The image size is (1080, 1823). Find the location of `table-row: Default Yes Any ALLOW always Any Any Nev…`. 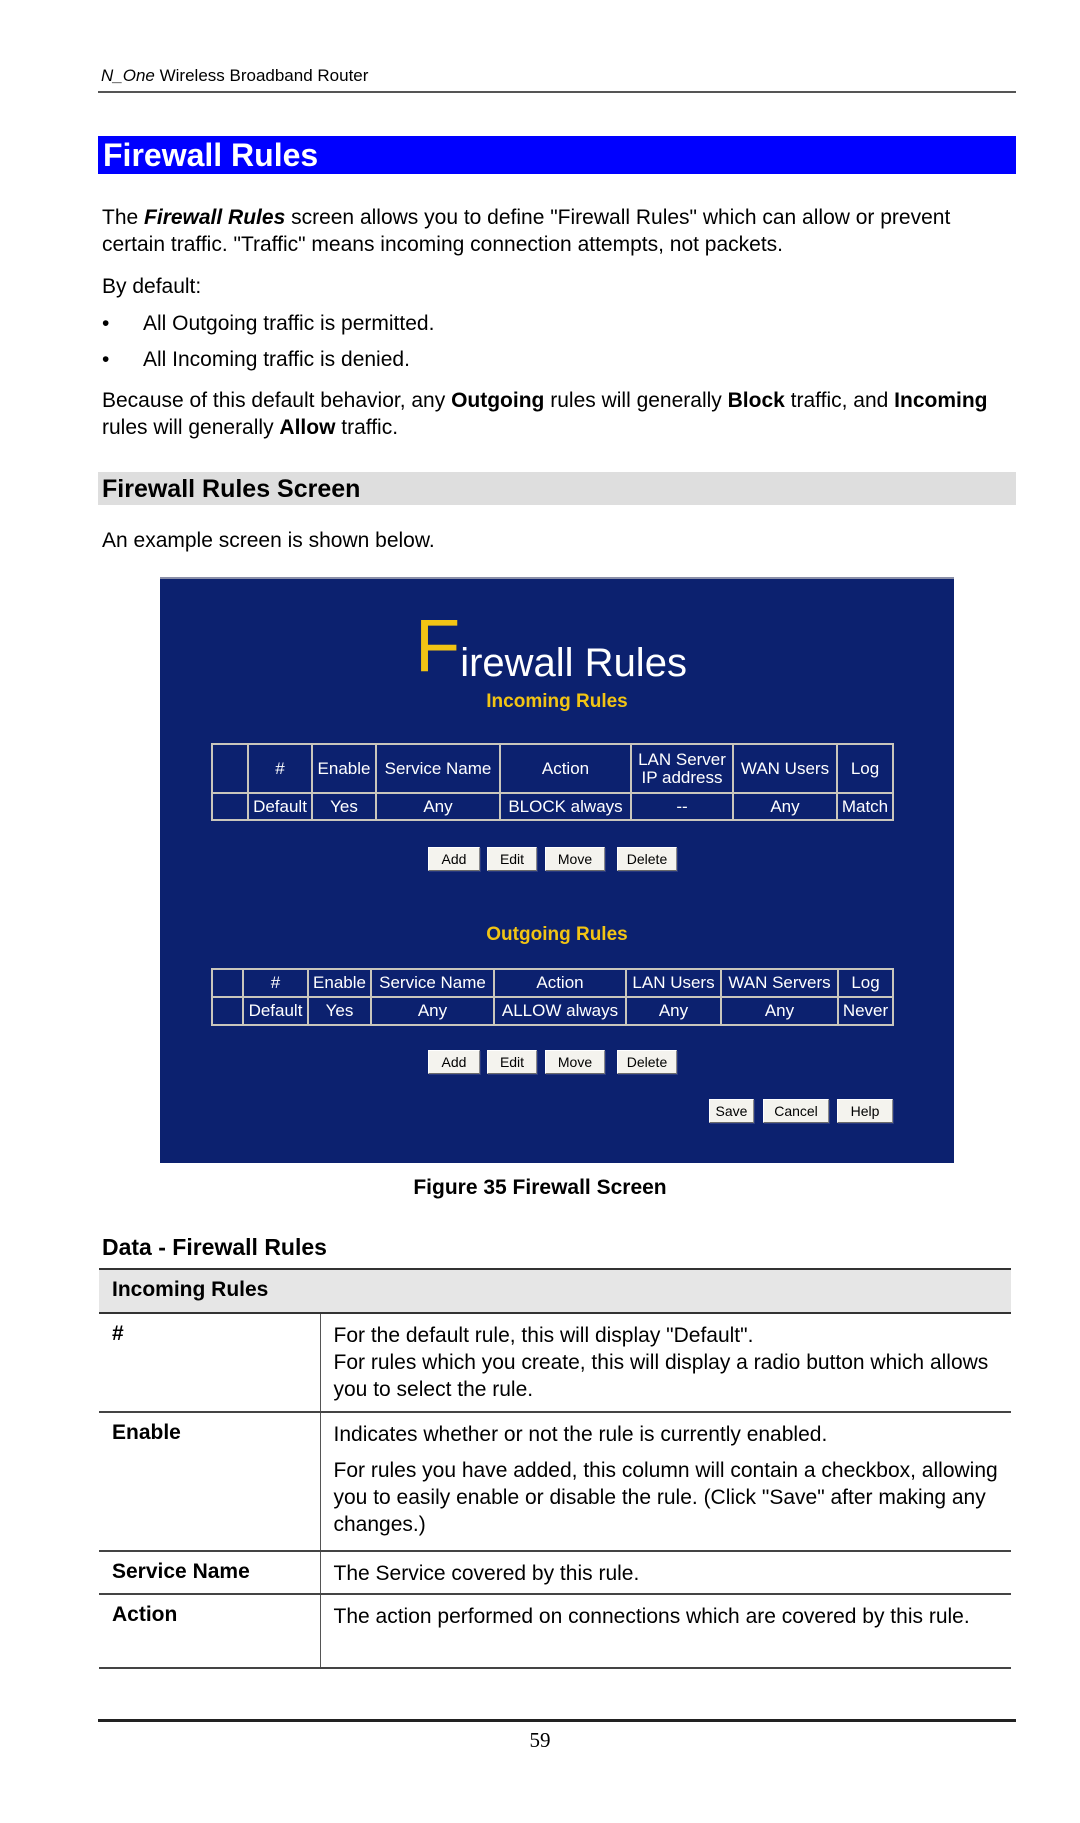

table-row: Default Yes Any ALLOW always Any Any Nev… is located at coordinates (552, 1011).